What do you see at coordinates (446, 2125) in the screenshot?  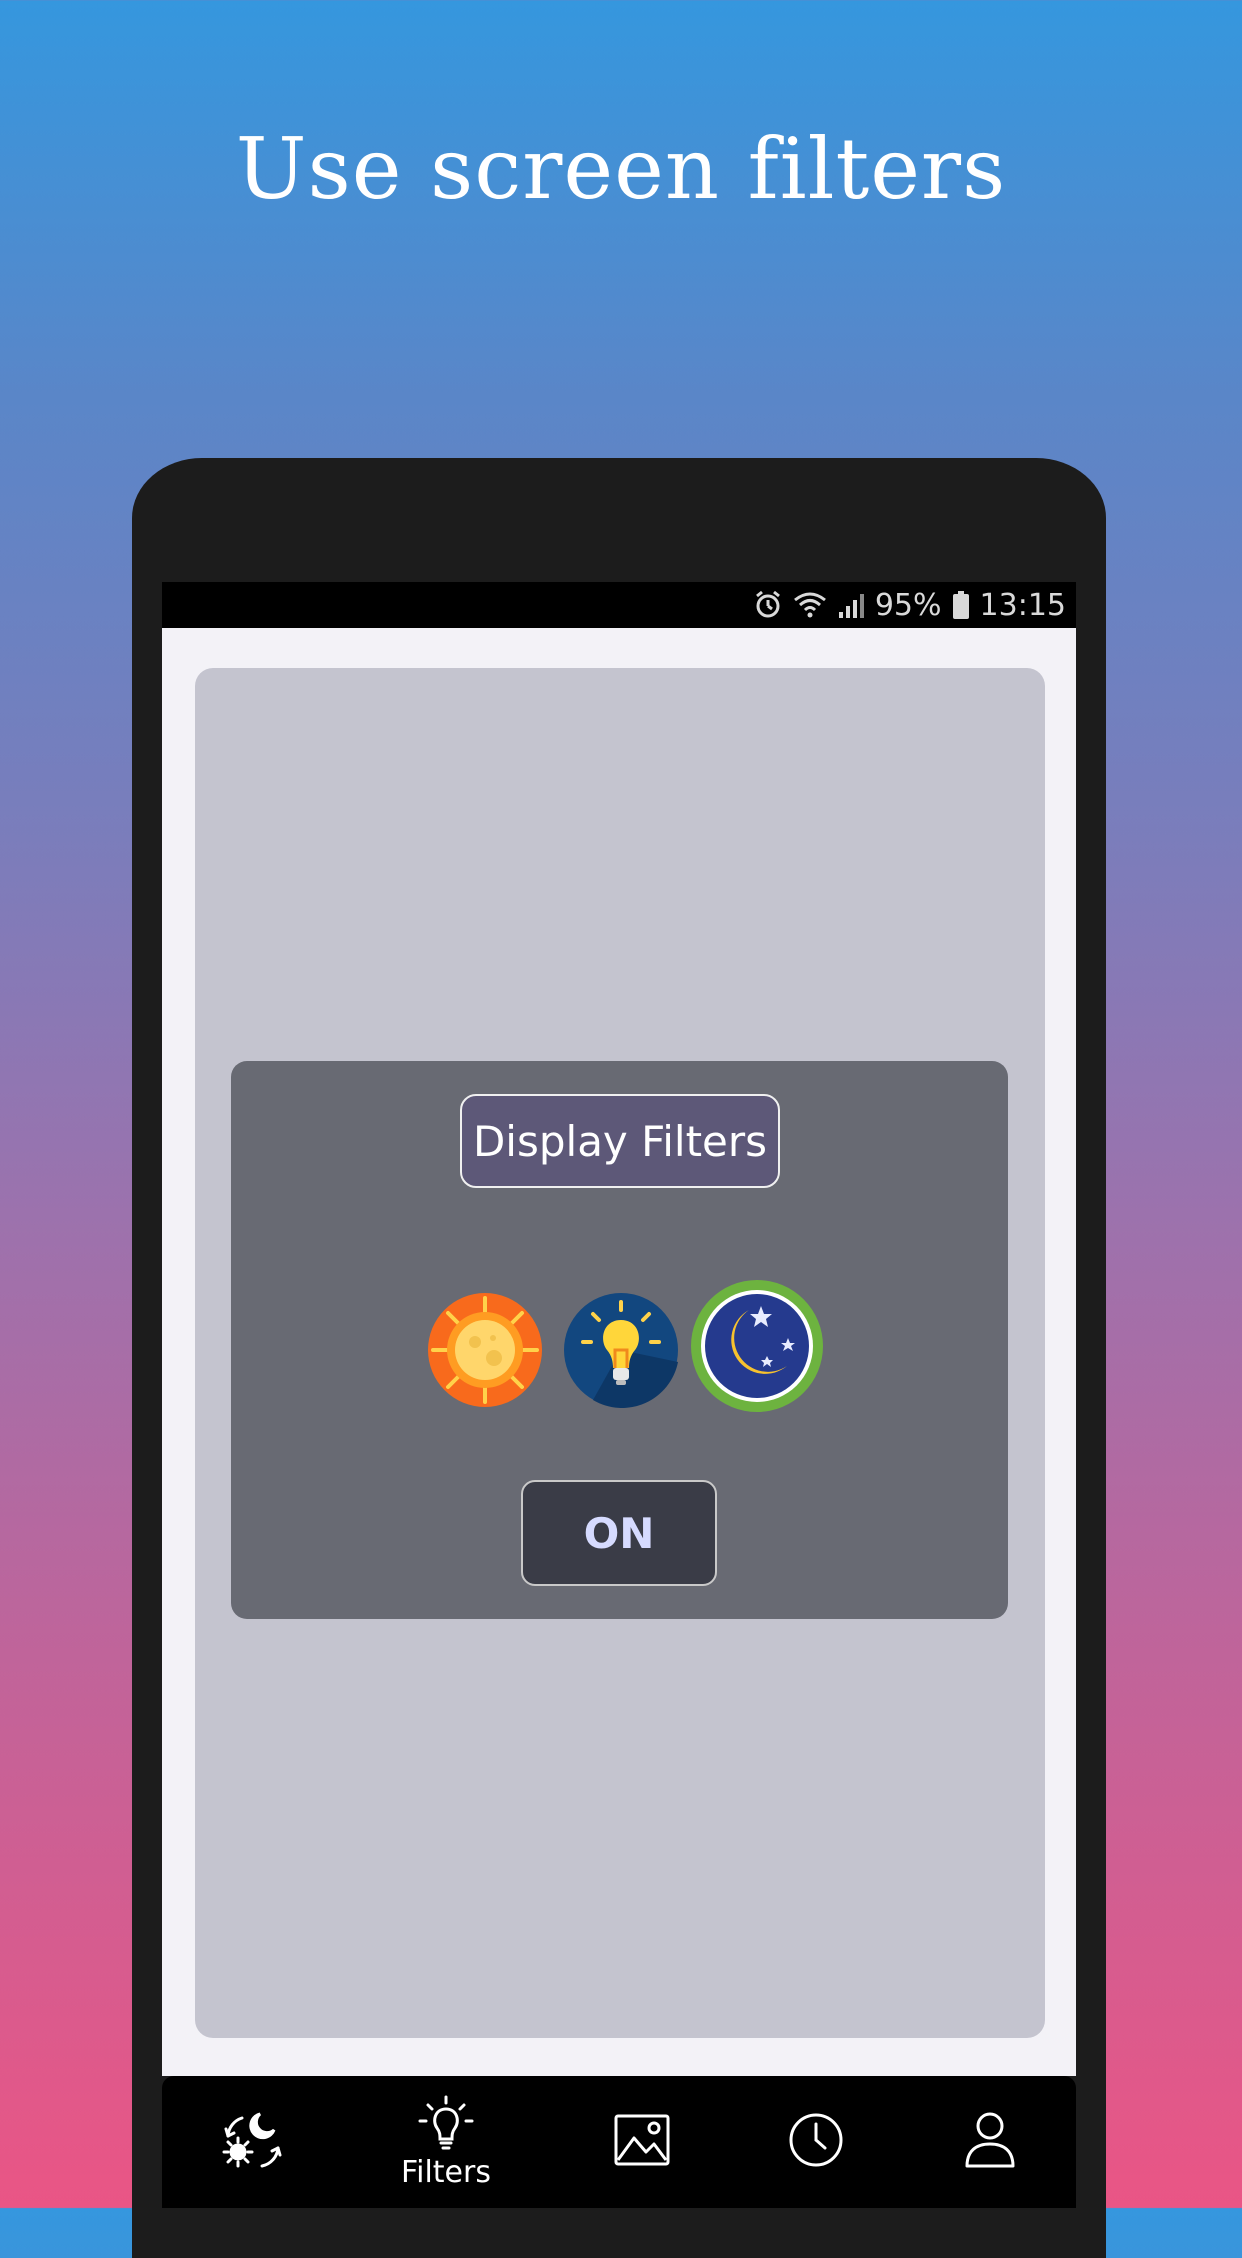 I see `bulb-icon` at bounding box center [446, 2125].